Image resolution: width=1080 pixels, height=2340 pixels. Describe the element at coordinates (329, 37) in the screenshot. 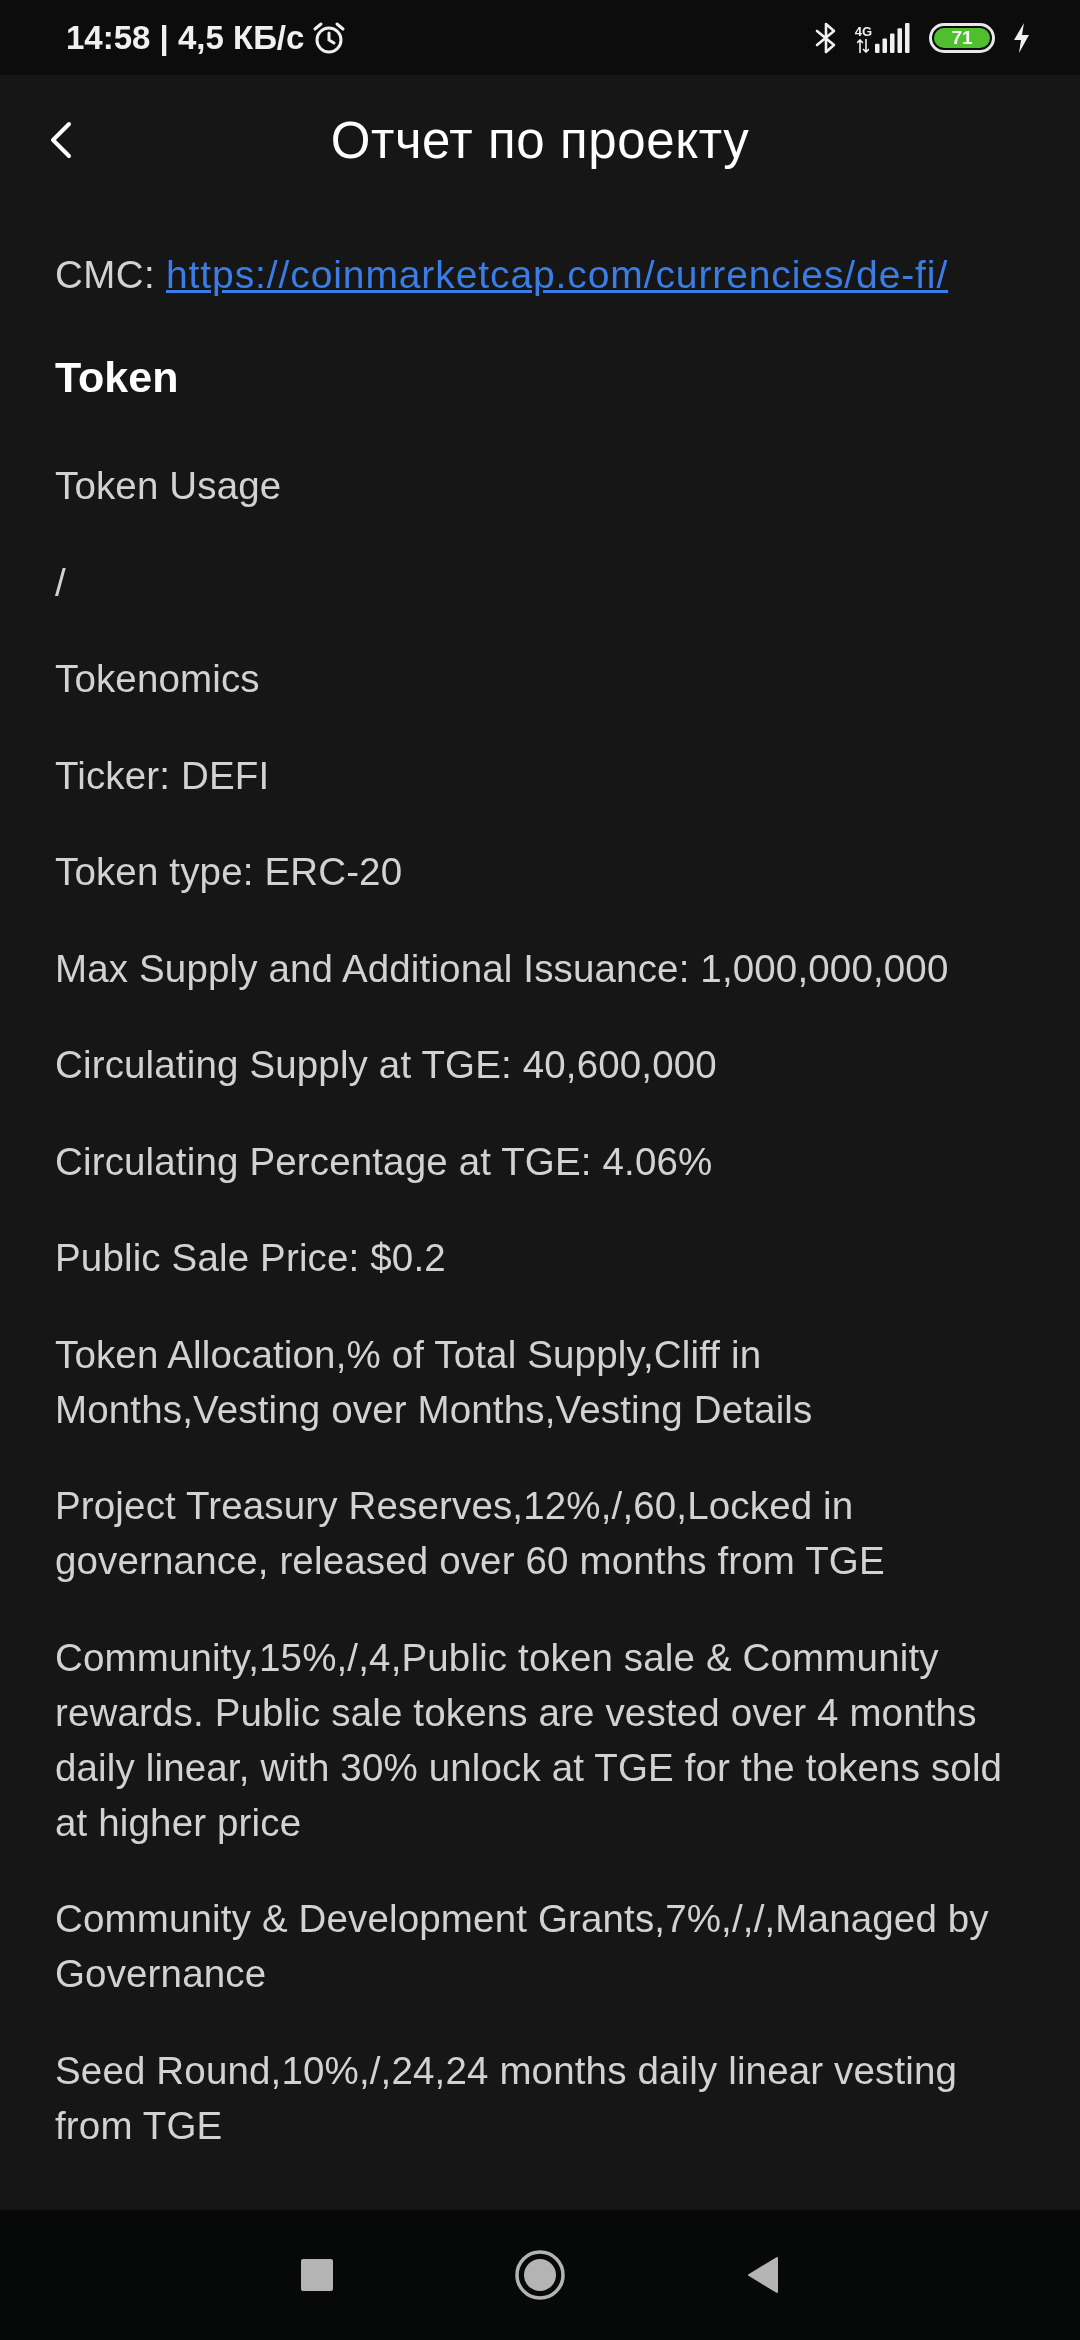

I see `alarm-clock-icon` at that location.